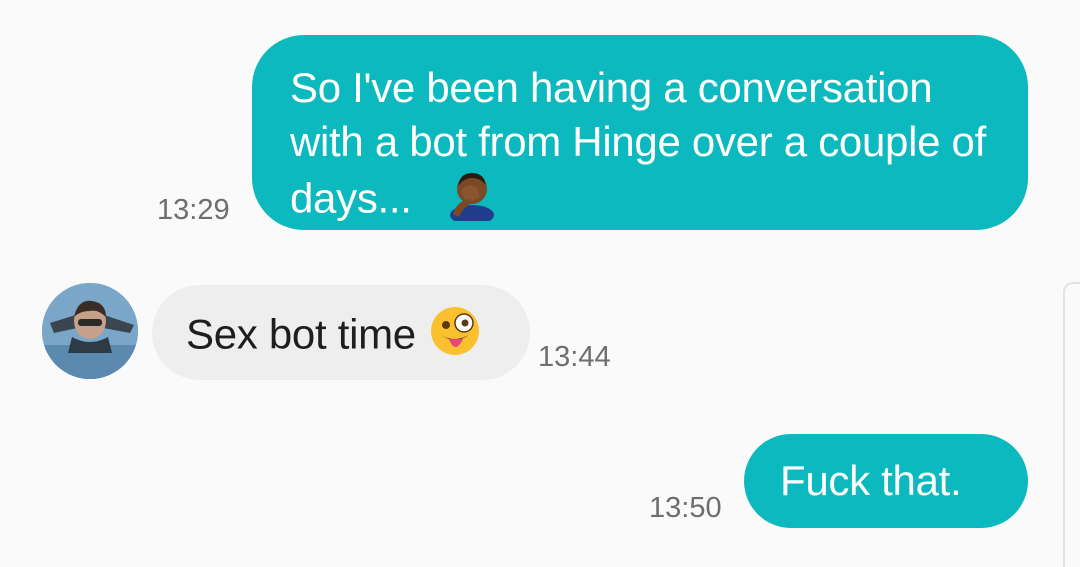 The height and width of the screenshot is (567, 1080). Describe the element at coordinates (455, 337) in the screenshot. I see `zany-face-emoji-icon` at that location.